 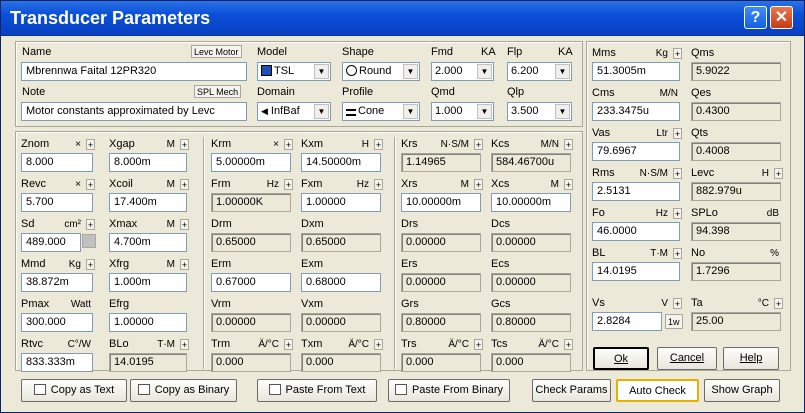 What do you see at coordinates (636, 71) in the screenshot?
I see `mms-field: 51.3005m` at bounding box center [636, 71].